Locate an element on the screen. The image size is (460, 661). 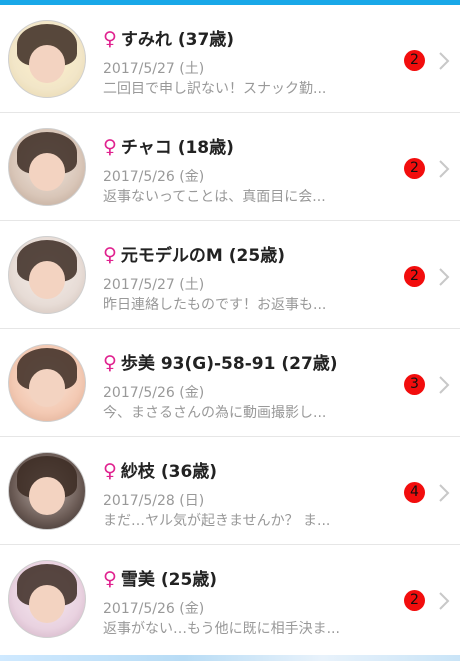
sender-line: ♀ 元モデルのM (25歳) is located at coordinates (194, 255).